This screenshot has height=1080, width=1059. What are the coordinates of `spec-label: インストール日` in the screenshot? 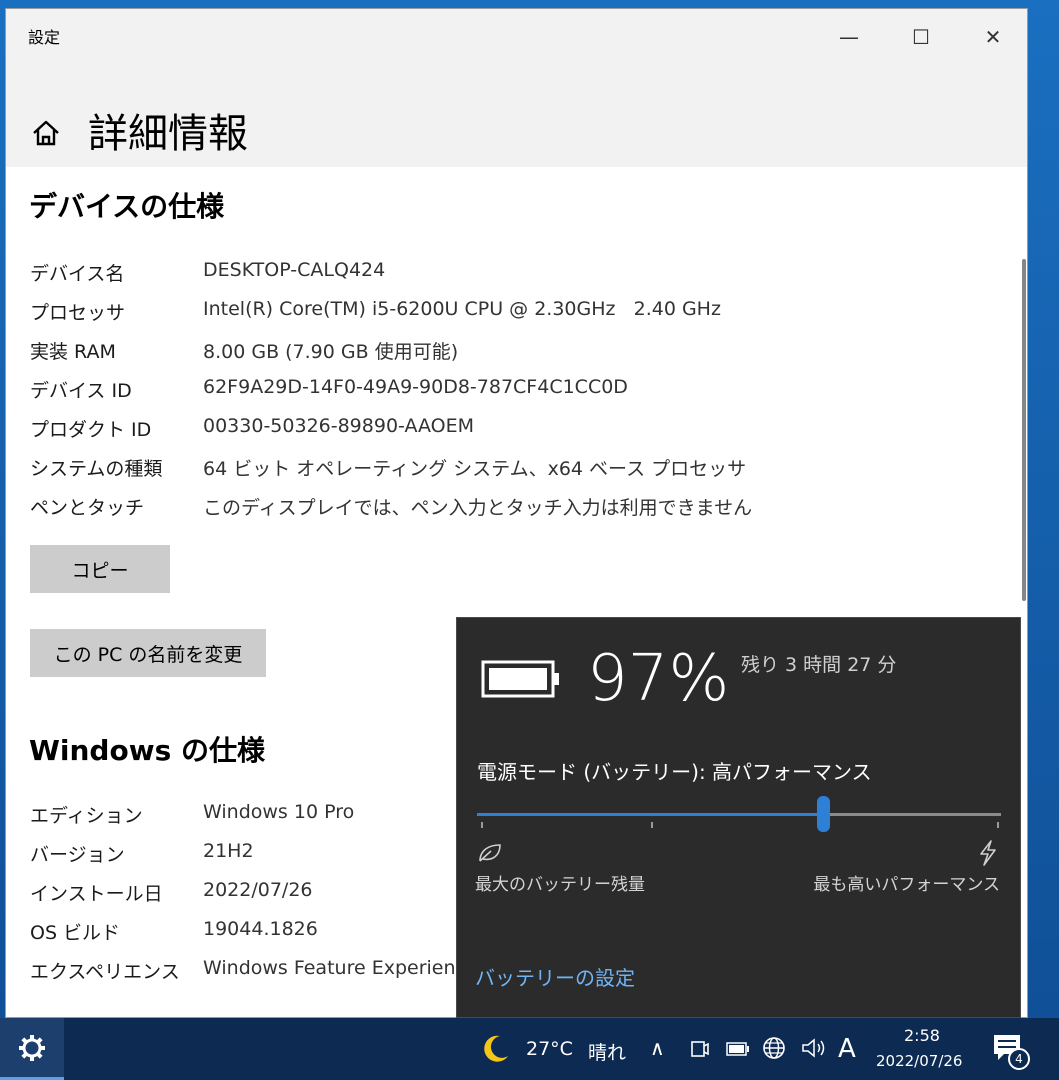 It's located at (96, 894).